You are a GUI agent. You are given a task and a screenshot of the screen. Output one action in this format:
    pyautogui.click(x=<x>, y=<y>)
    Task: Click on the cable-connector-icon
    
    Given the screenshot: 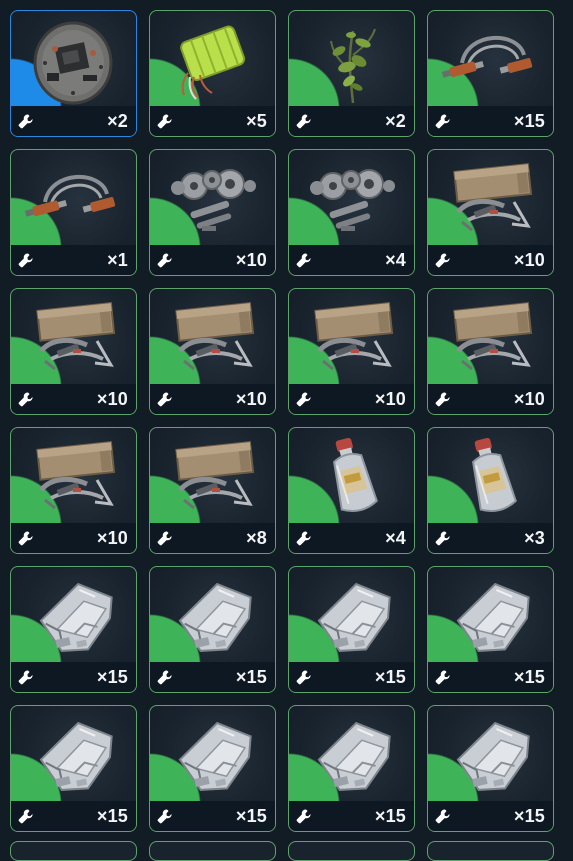 What is the action you would take?
    pyautogui.click(x=487, y=56)
    